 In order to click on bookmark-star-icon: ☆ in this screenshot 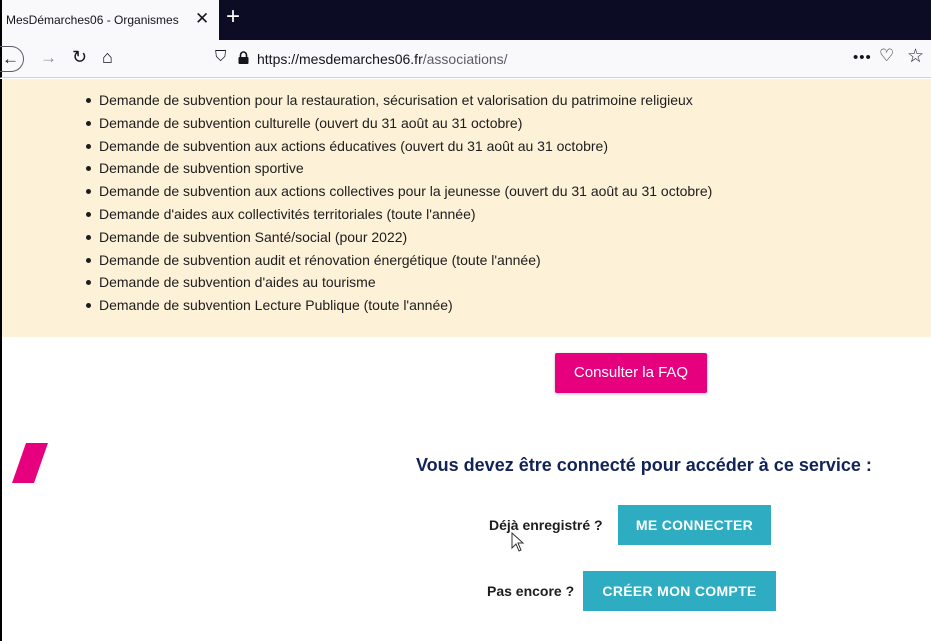, I will do `click(915, 56)`.